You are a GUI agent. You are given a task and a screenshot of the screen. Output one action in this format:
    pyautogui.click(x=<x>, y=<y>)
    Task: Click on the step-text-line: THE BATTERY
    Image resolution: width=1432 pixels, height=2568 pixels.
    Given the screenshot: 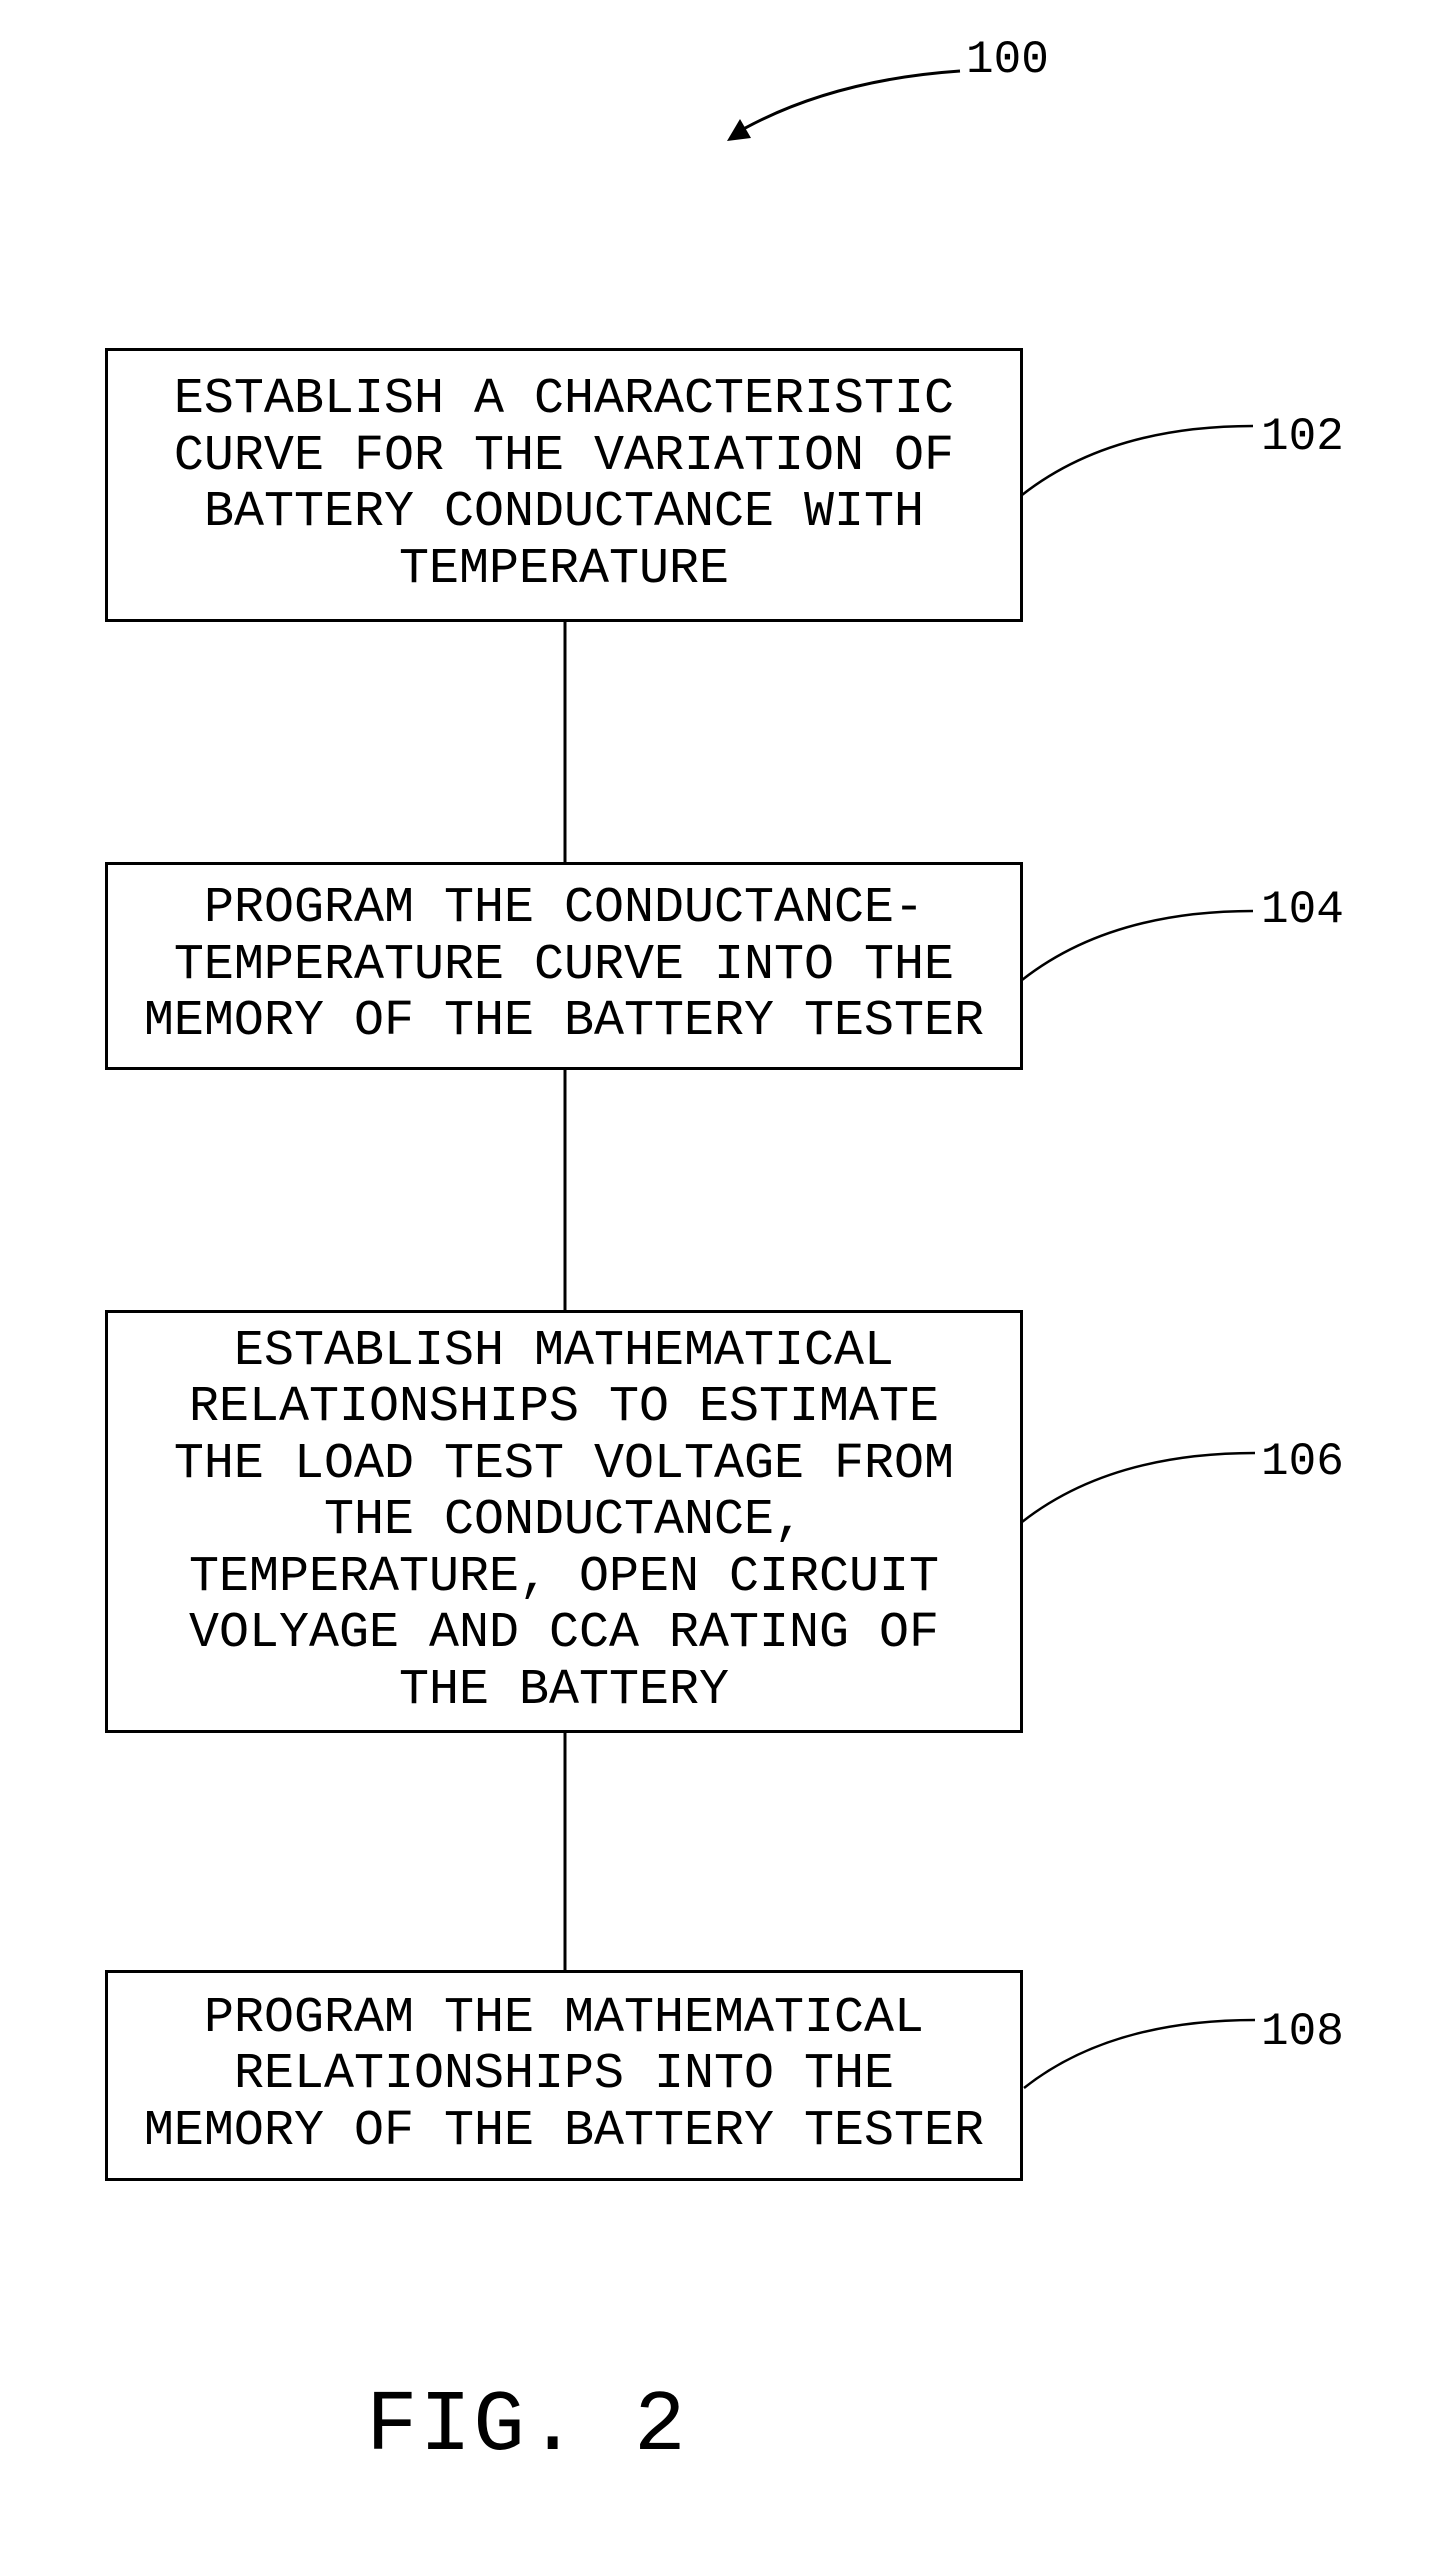 What is the action you would take?
    pyautogui.click(x=564, y=1690)
    